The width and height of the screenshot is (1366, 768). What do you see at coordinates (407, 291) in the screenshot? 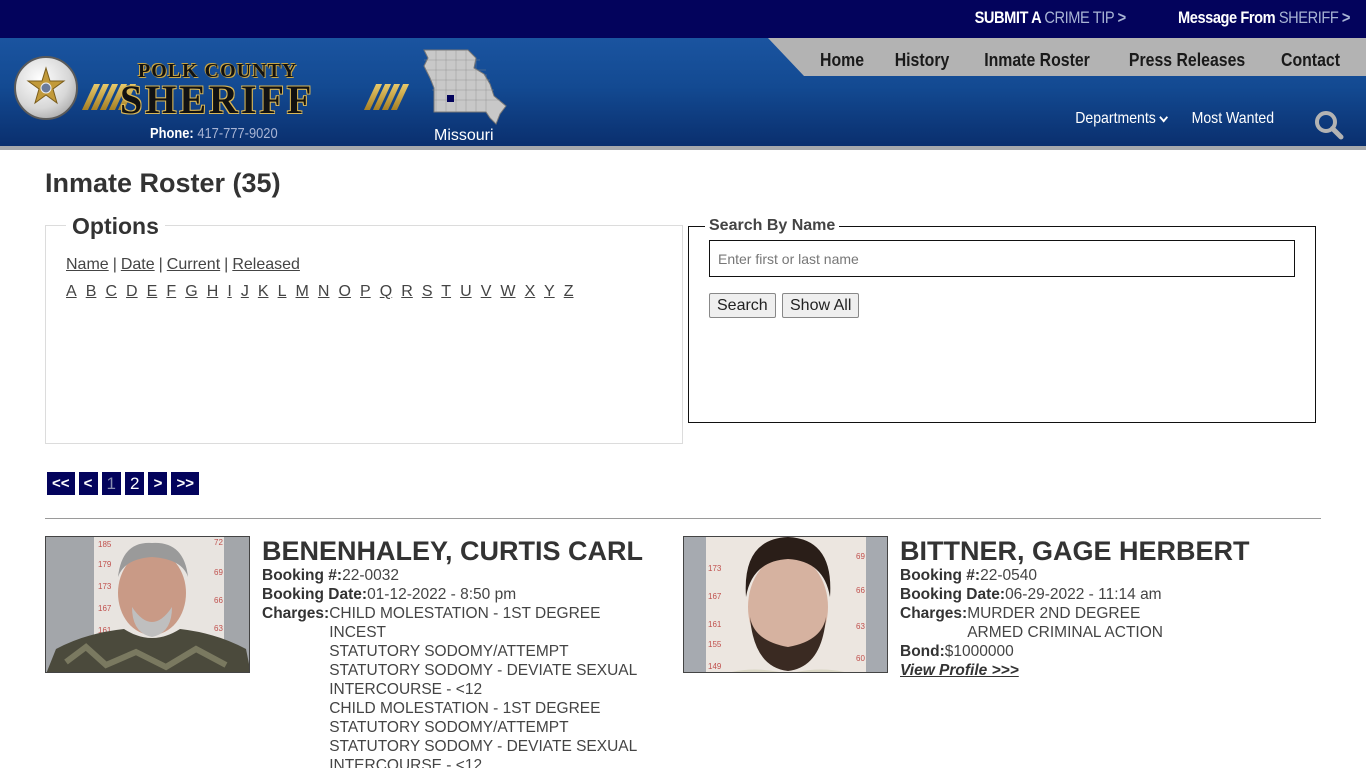
I see `letter-link: R` at bounding box center [407, 291].